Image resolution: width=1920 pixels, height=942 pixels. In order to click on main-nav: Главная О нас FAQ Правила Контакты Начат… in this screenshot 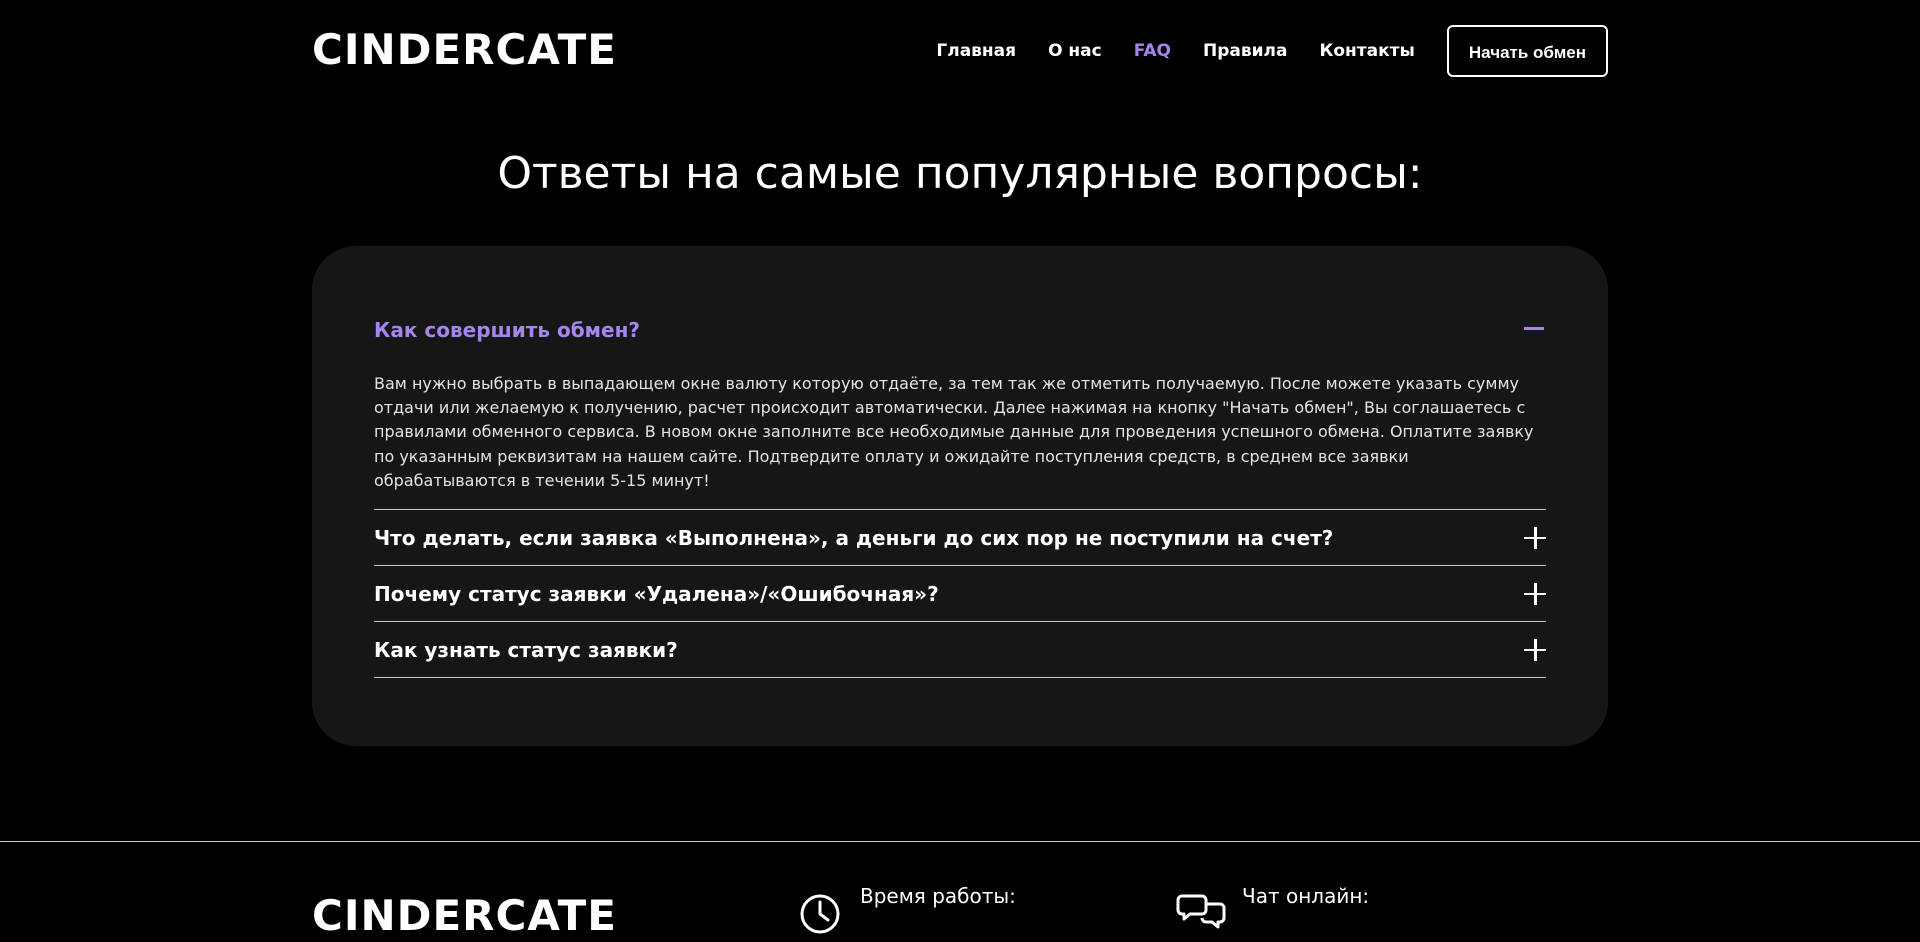, I will do `click(1272, 51)`.